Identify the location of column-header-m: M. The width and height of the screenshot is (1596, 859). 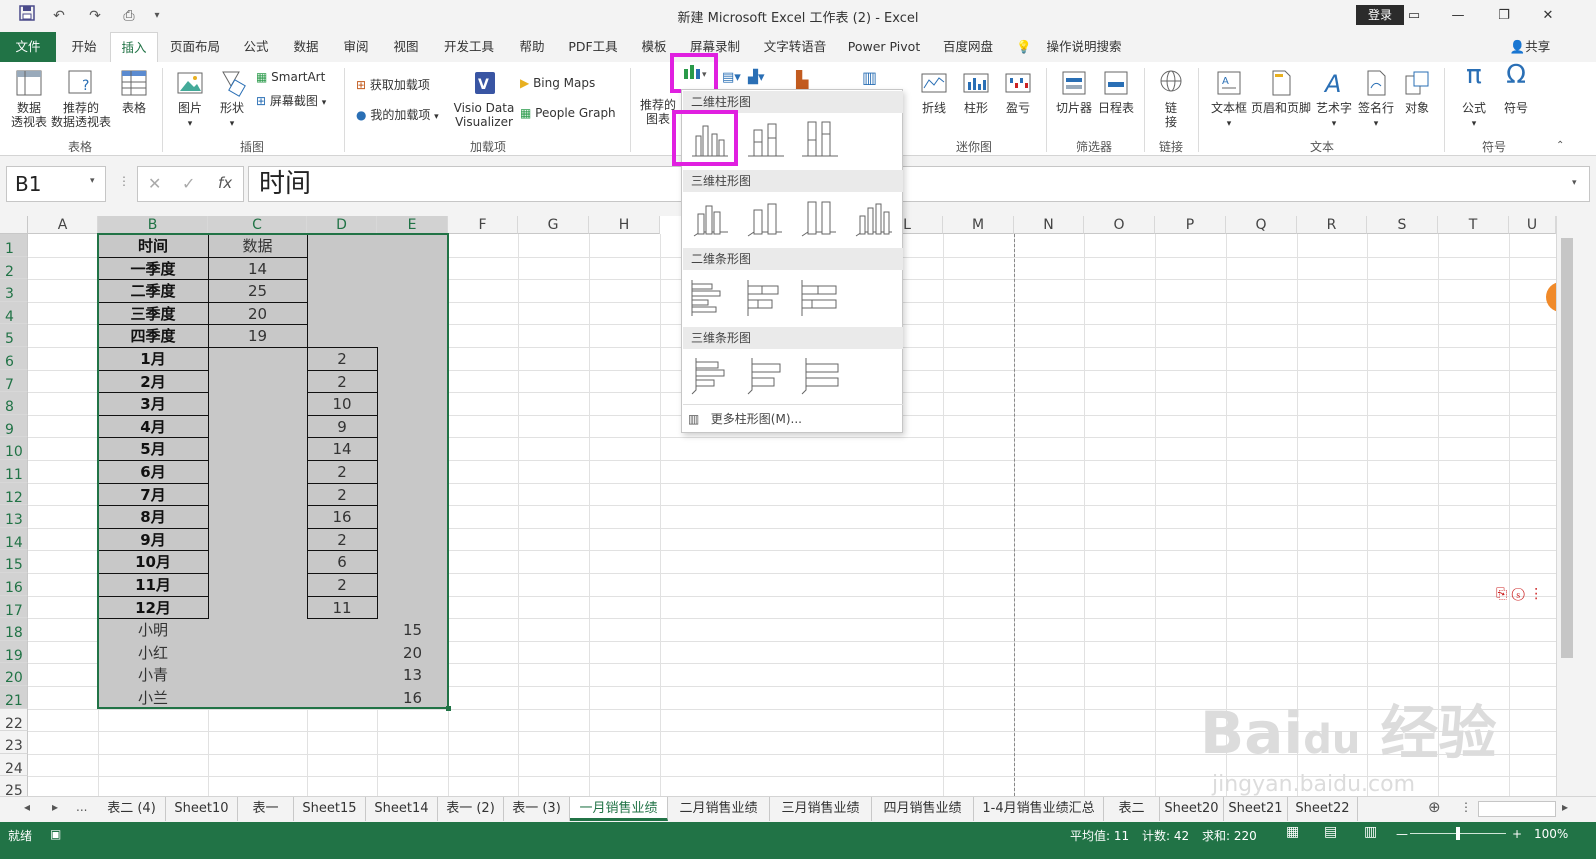
(978, 225).